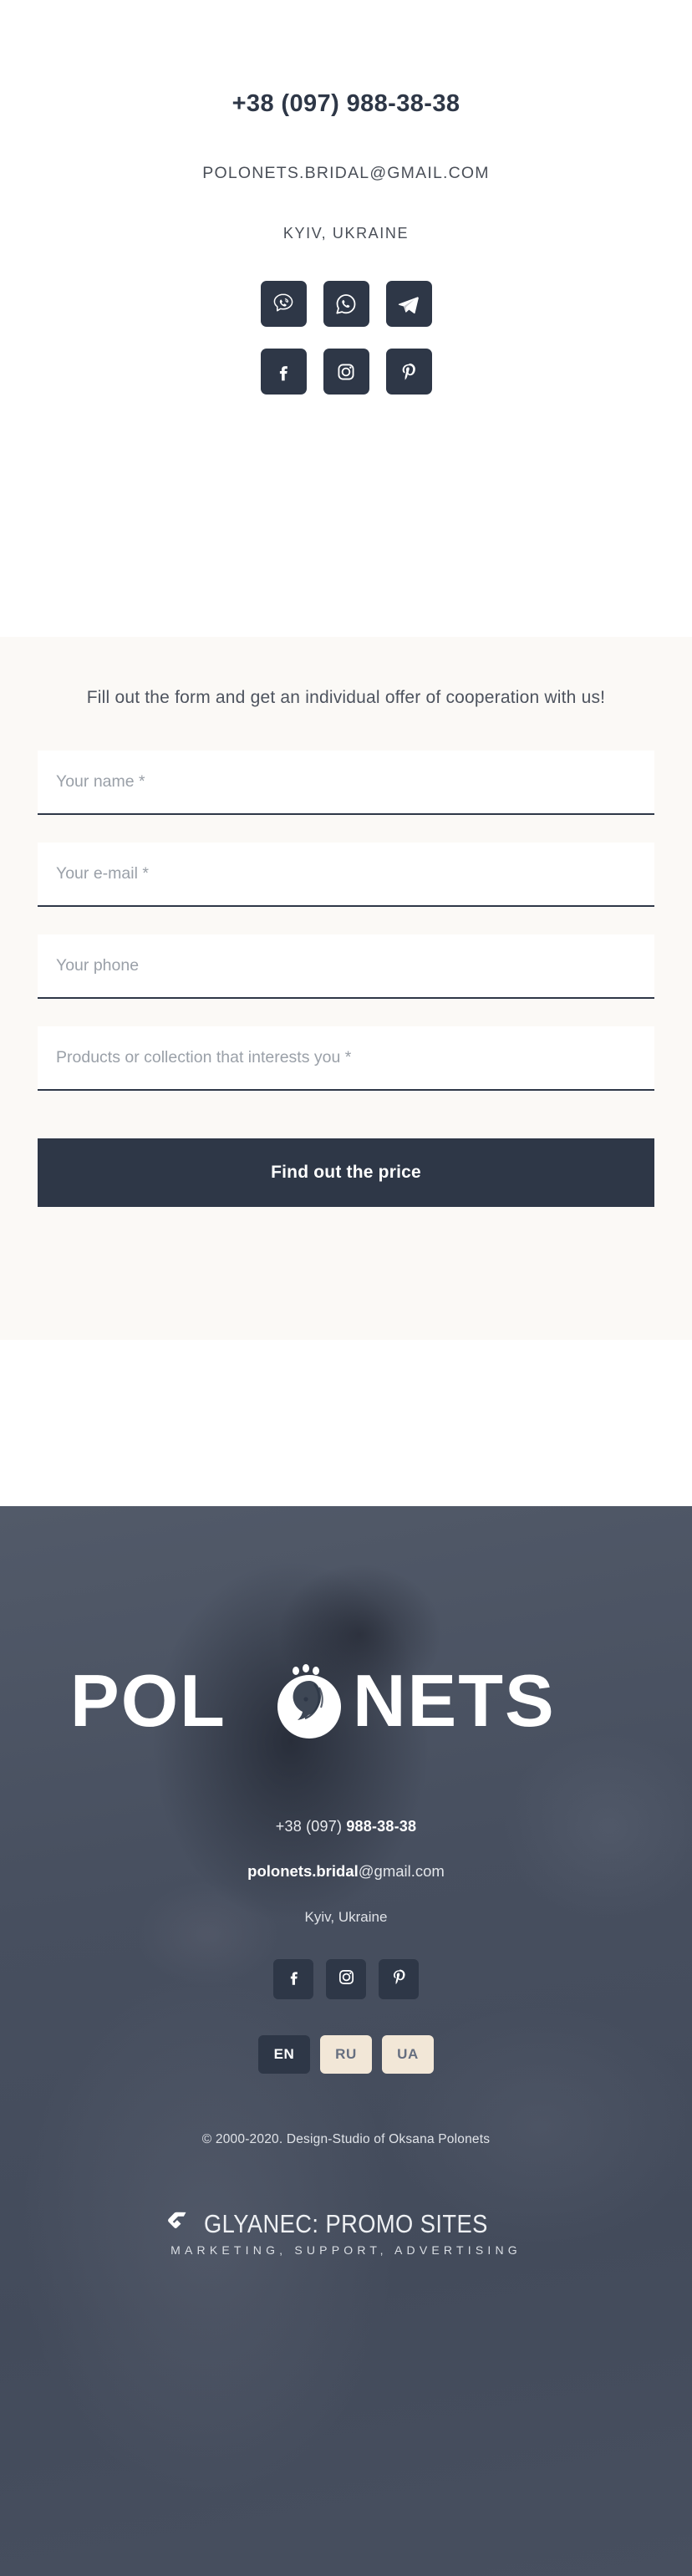 The height and width of the screenshot is (2576, 692). I want to click on svg-text: POL, so click(148, 1700).